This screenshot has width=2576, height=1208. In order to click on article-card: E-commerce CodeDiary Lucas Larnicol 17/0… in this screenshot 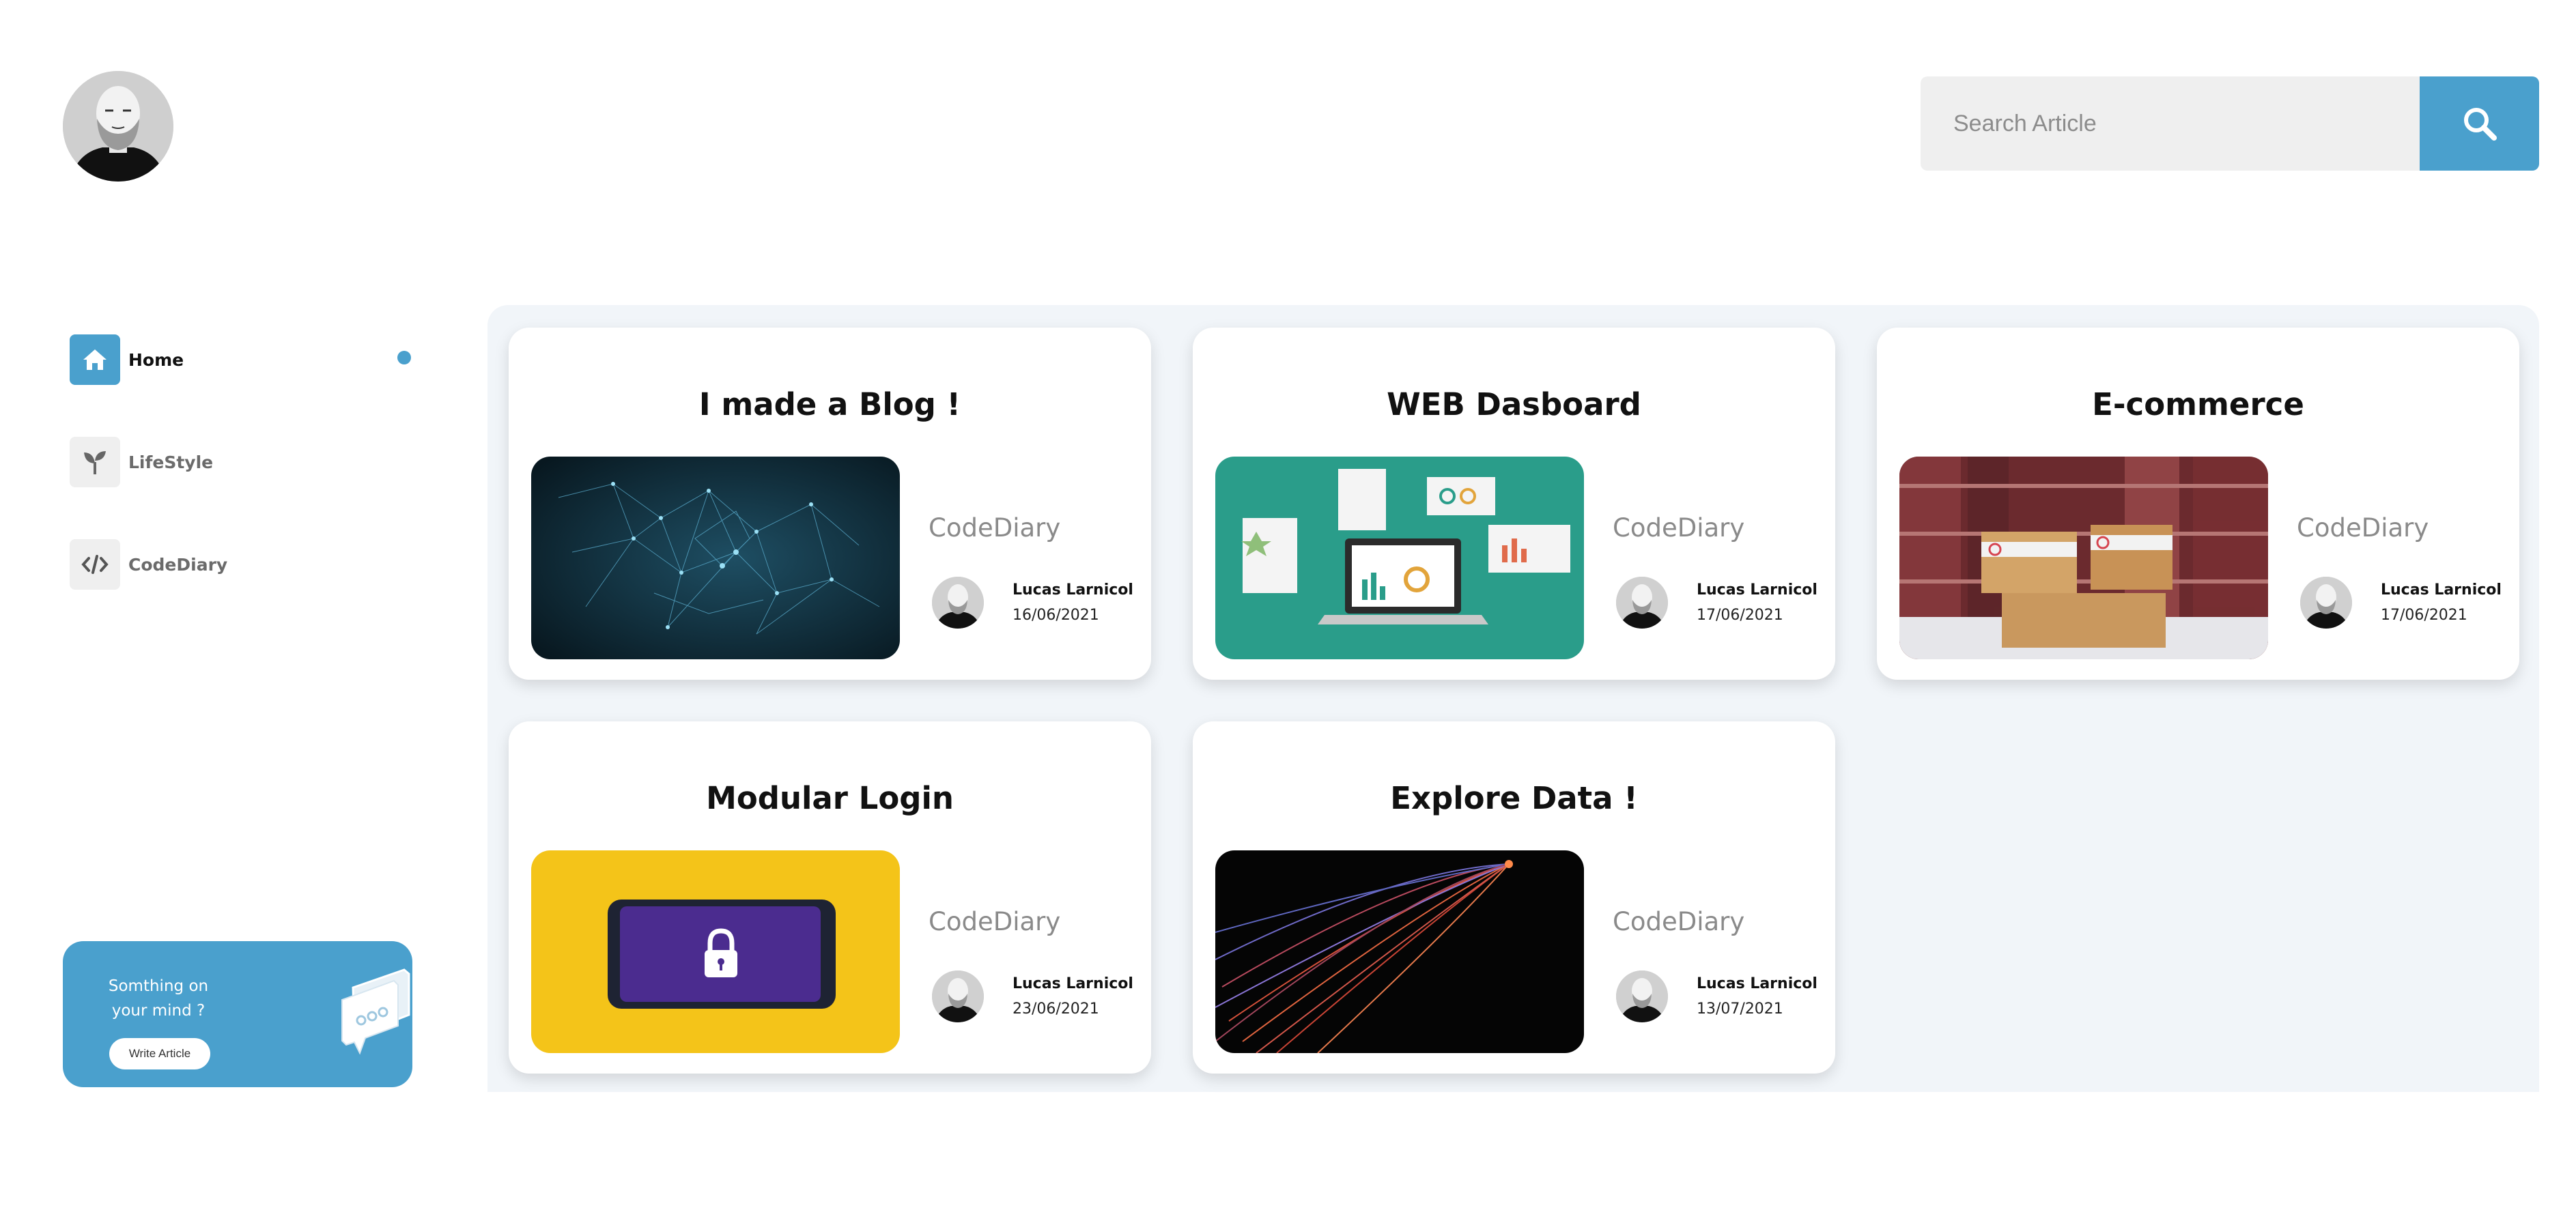, I will do `click(2198, 504)`.